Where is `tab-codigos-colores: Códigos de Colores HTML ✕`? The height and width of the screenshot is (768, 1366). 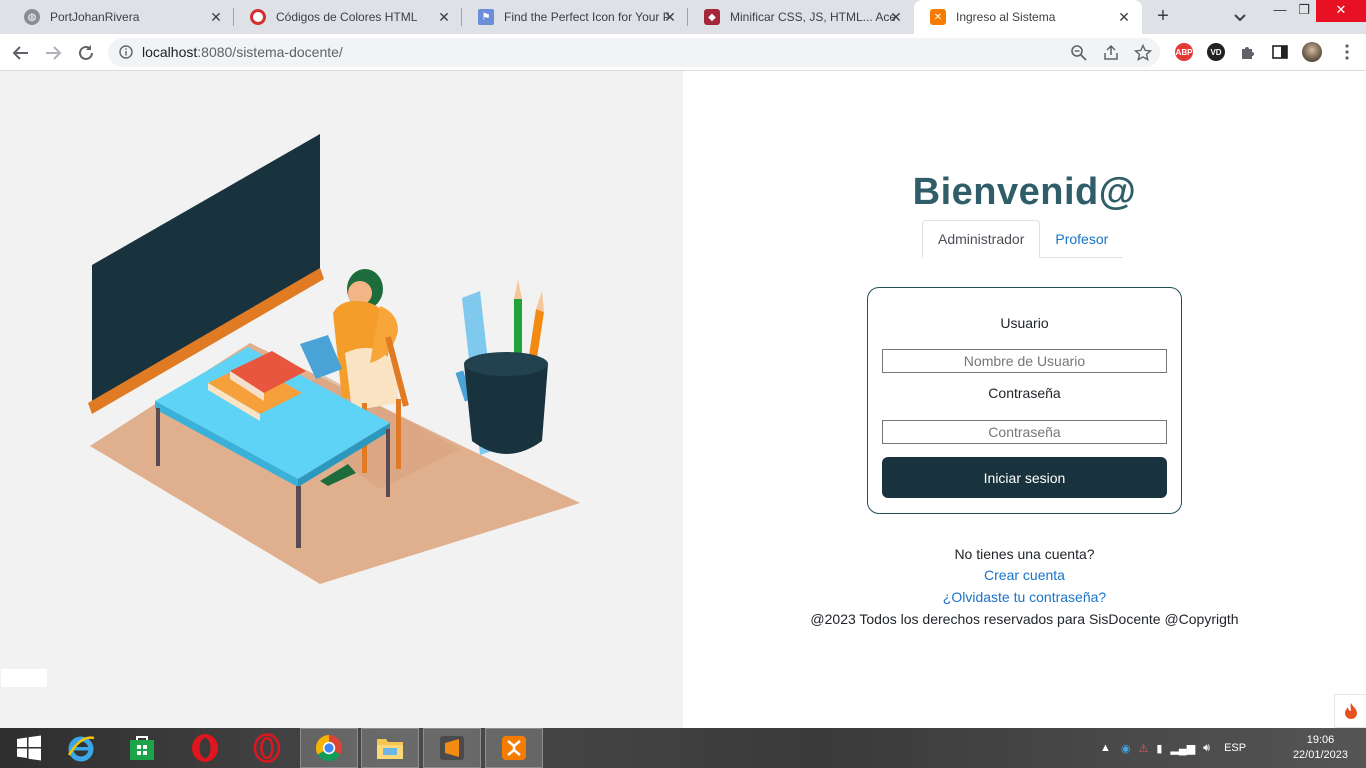
tab-codigos-colores: Códigos de Colores HTML ✕ is located at coordinates (348, 17).